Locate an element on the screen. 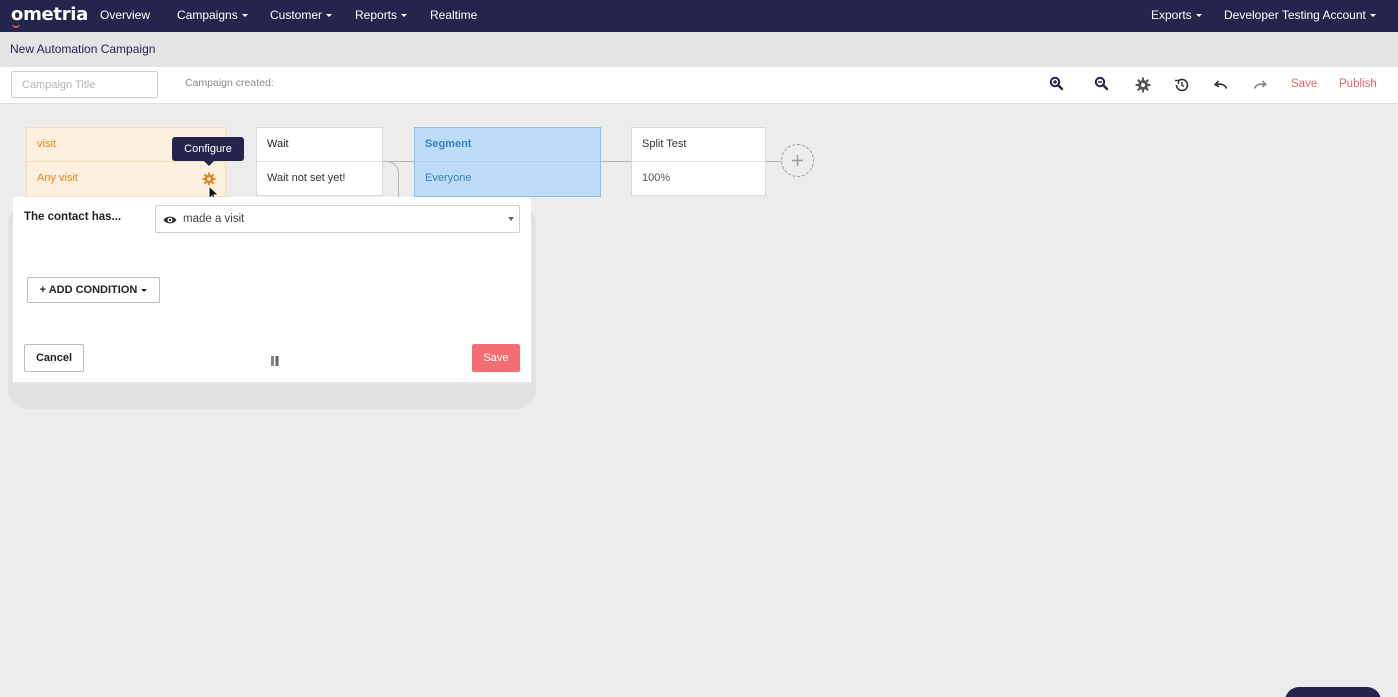 The width and height of the screenshot is (1398, 697). save-button: Save is located at coordinates (1304, 84).